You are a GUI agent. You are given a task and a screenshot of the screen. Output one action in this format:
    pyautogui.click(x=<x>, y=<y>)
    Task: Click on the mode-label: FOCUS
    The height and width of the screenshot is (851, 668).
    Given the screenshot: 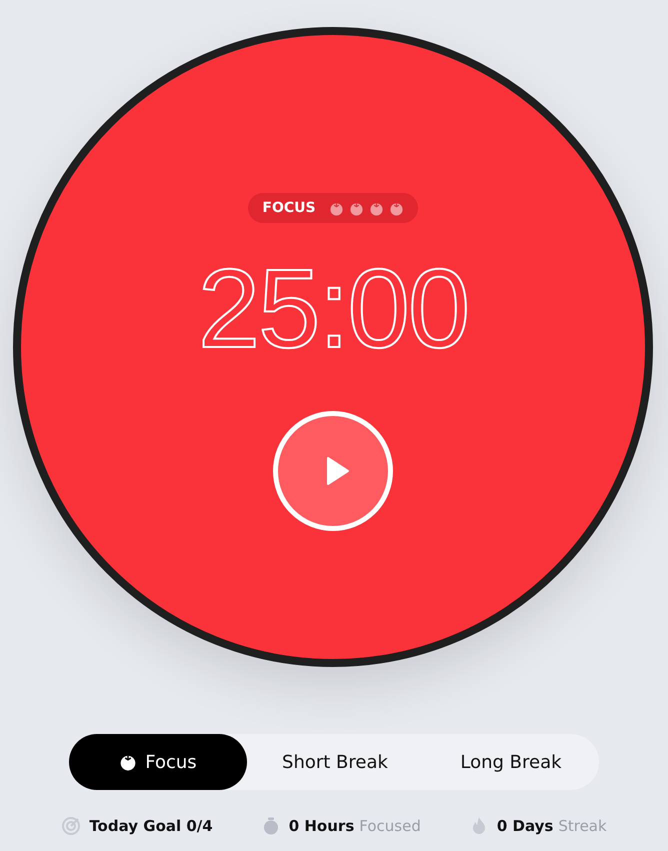 What is the action you would take?
    pyautogui.click(x=289, y=208)
    